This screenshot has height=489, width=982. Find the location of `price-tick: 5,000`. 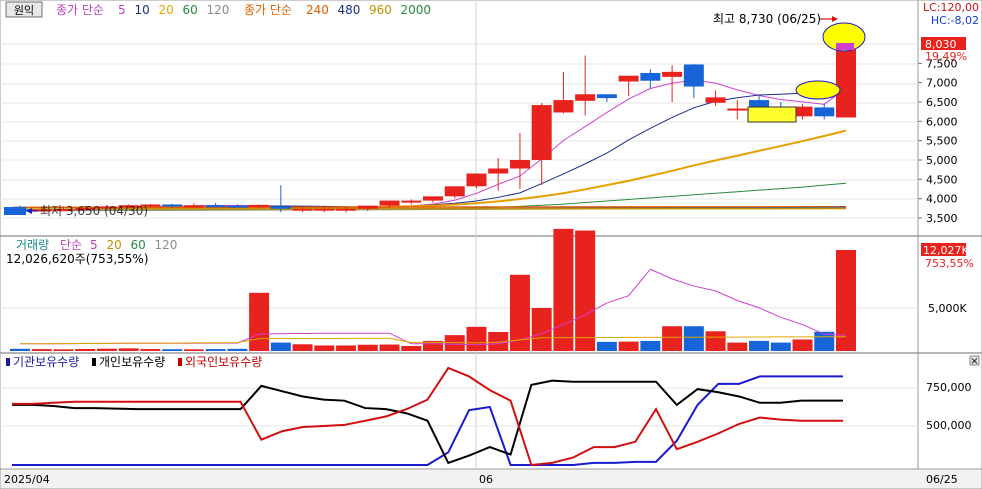

price-tick: 5,000 is located at coordinates (942, 160).